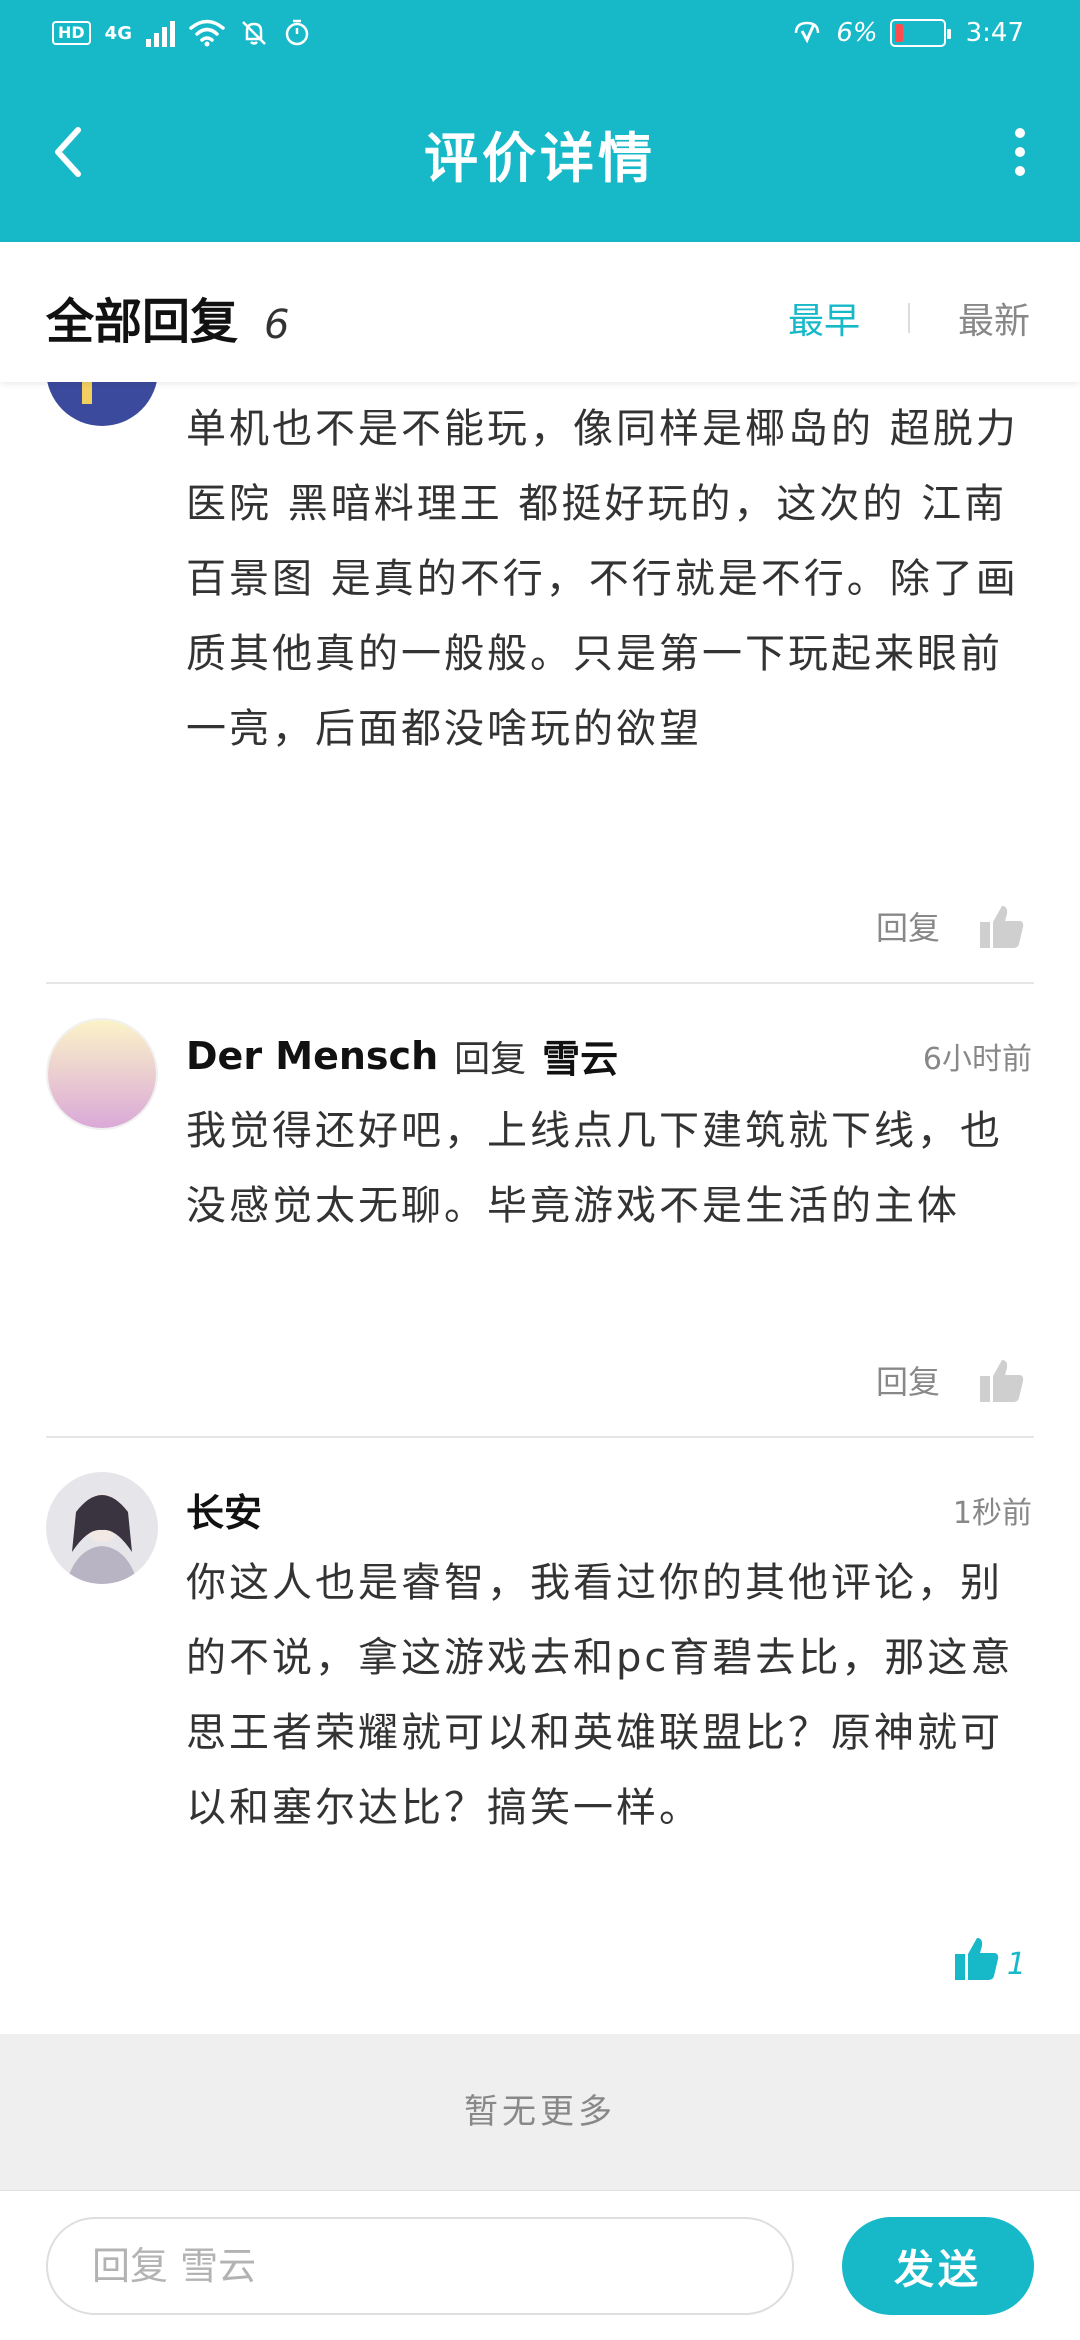 This screenshot has height=2340, width=1080. Describe the element at coordinates (920, 33) in the screenshot. I see `battery-icon` at that location.